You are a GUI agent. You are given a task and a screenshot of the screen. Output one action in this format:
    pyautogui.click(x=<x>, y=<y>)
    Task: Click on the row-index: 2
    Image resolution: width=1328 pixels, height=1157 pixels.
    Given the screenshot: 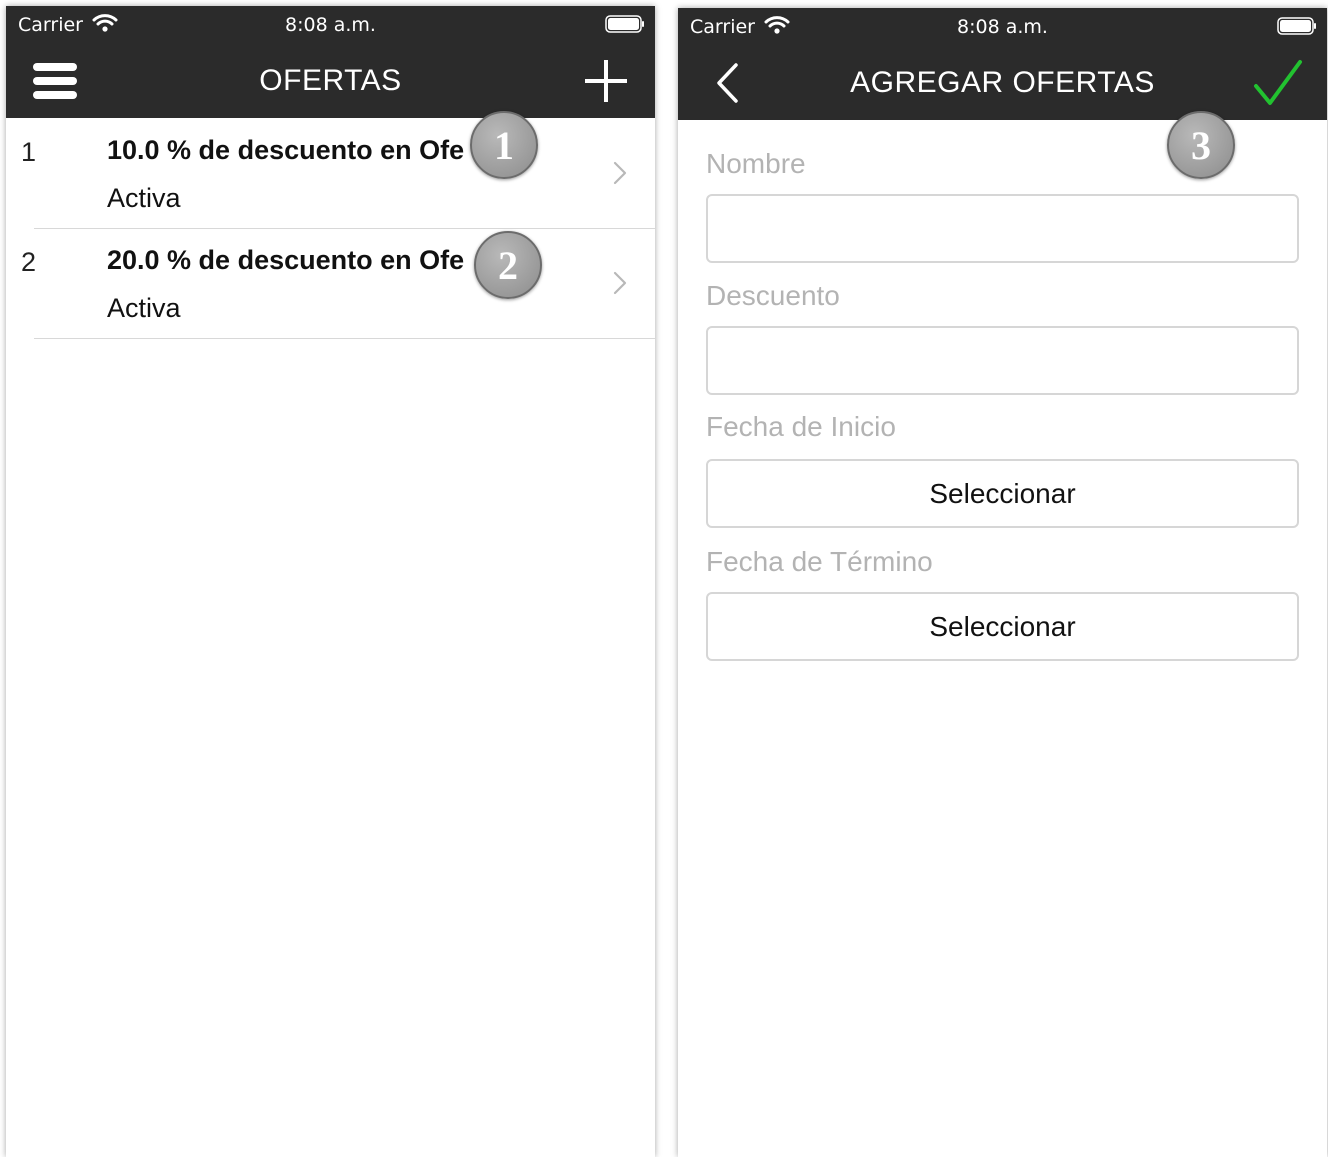 What is the action you would take?
    pyautogui.click(x=29, y=262)
    